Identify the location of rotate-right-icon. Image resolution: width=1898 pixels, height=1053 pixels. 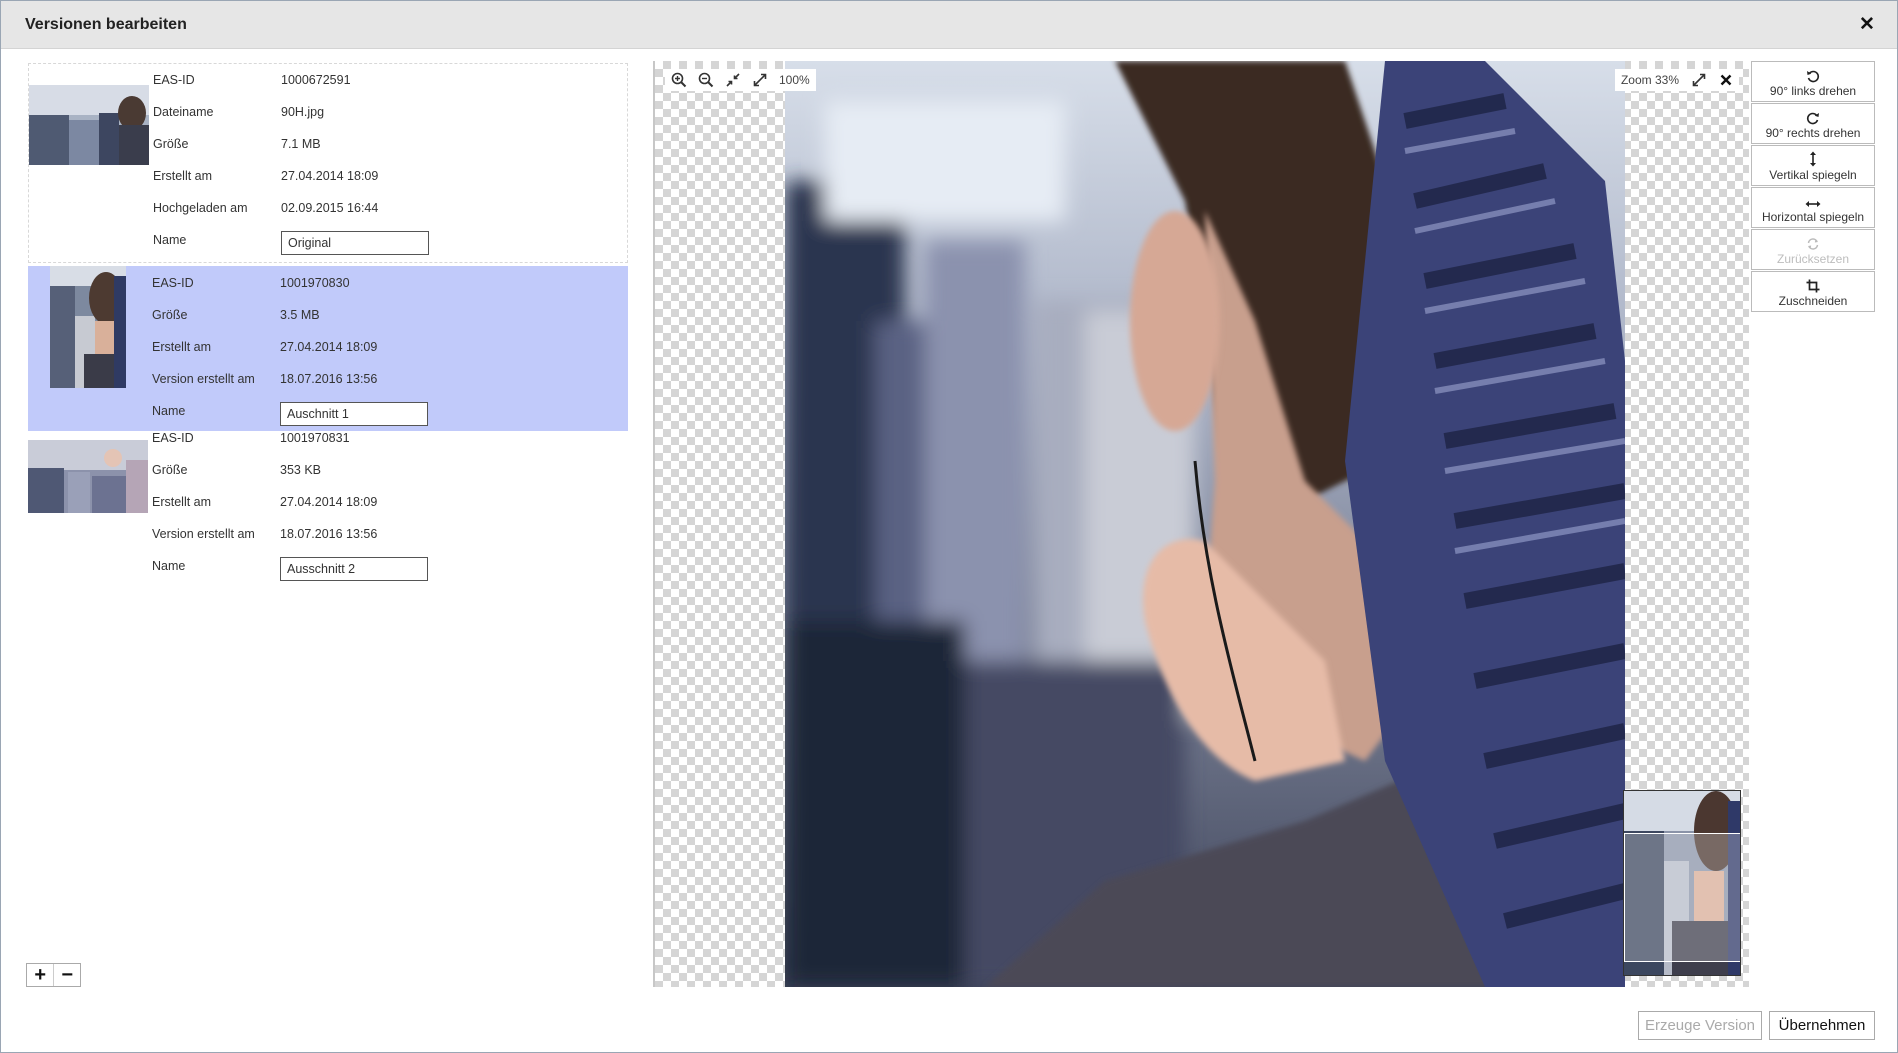
(1812, 118).